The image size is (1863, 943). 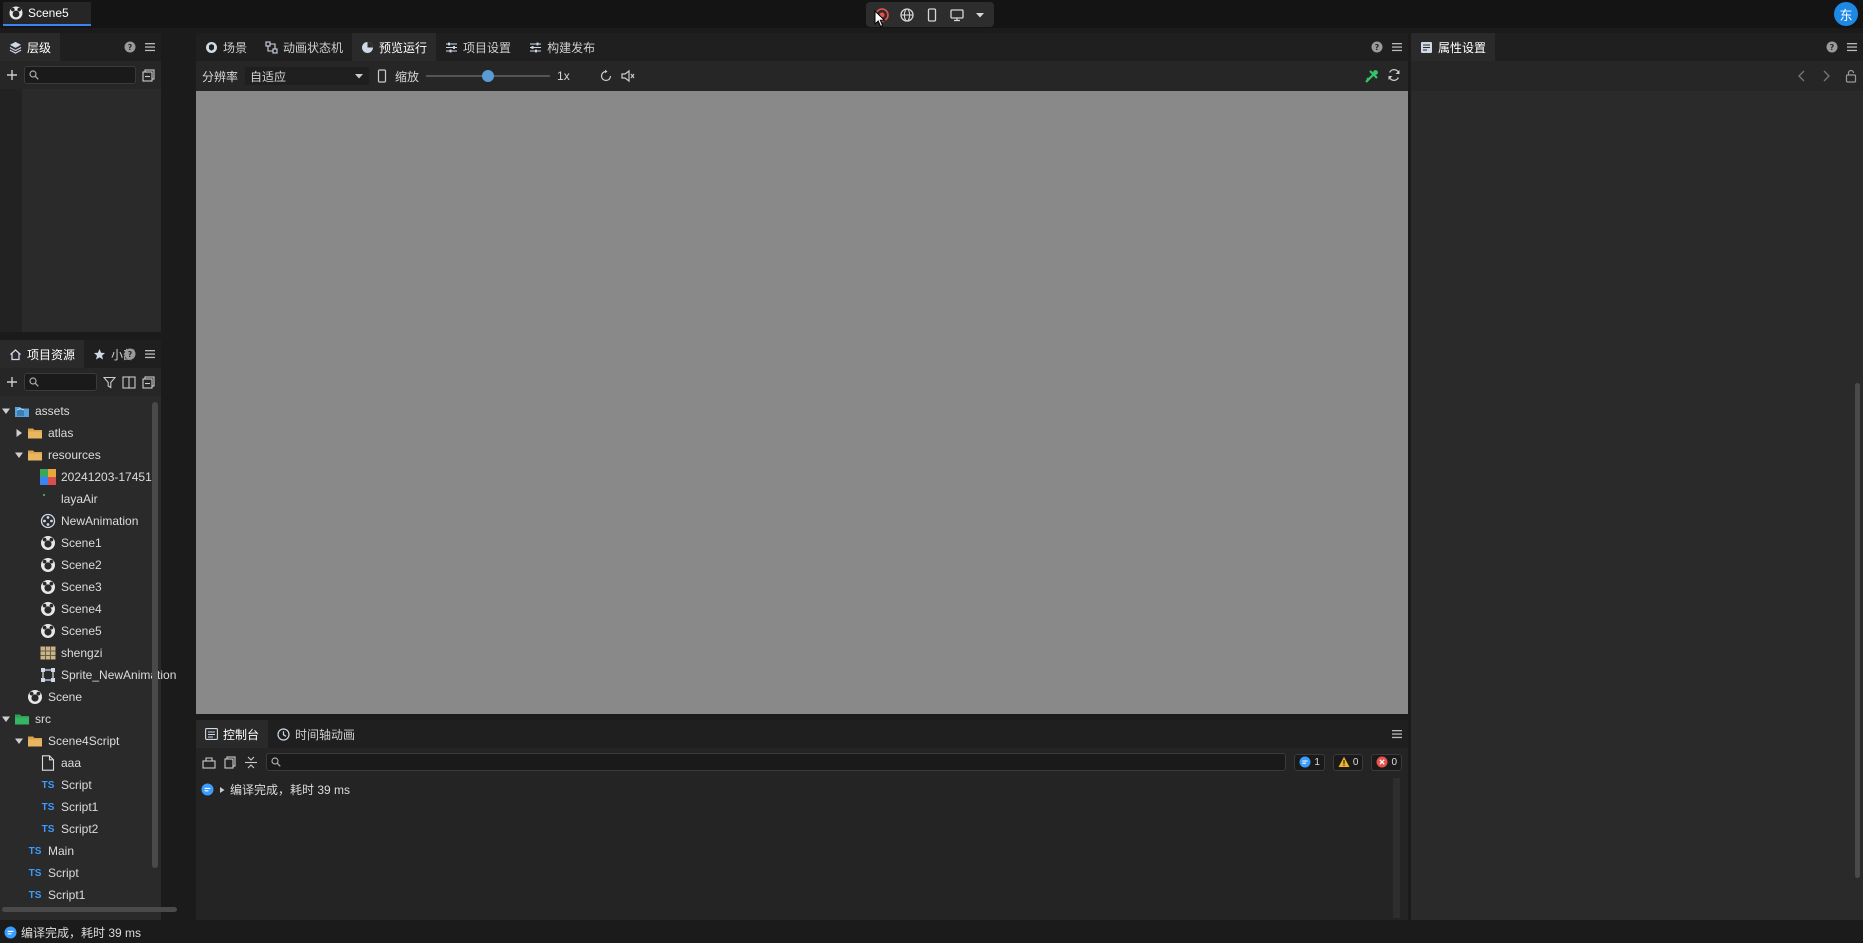 What do you see at coordinates (1846, 14) in the screenshot?
I see `user-avatar: 东` at bounding box center [1846, 14].